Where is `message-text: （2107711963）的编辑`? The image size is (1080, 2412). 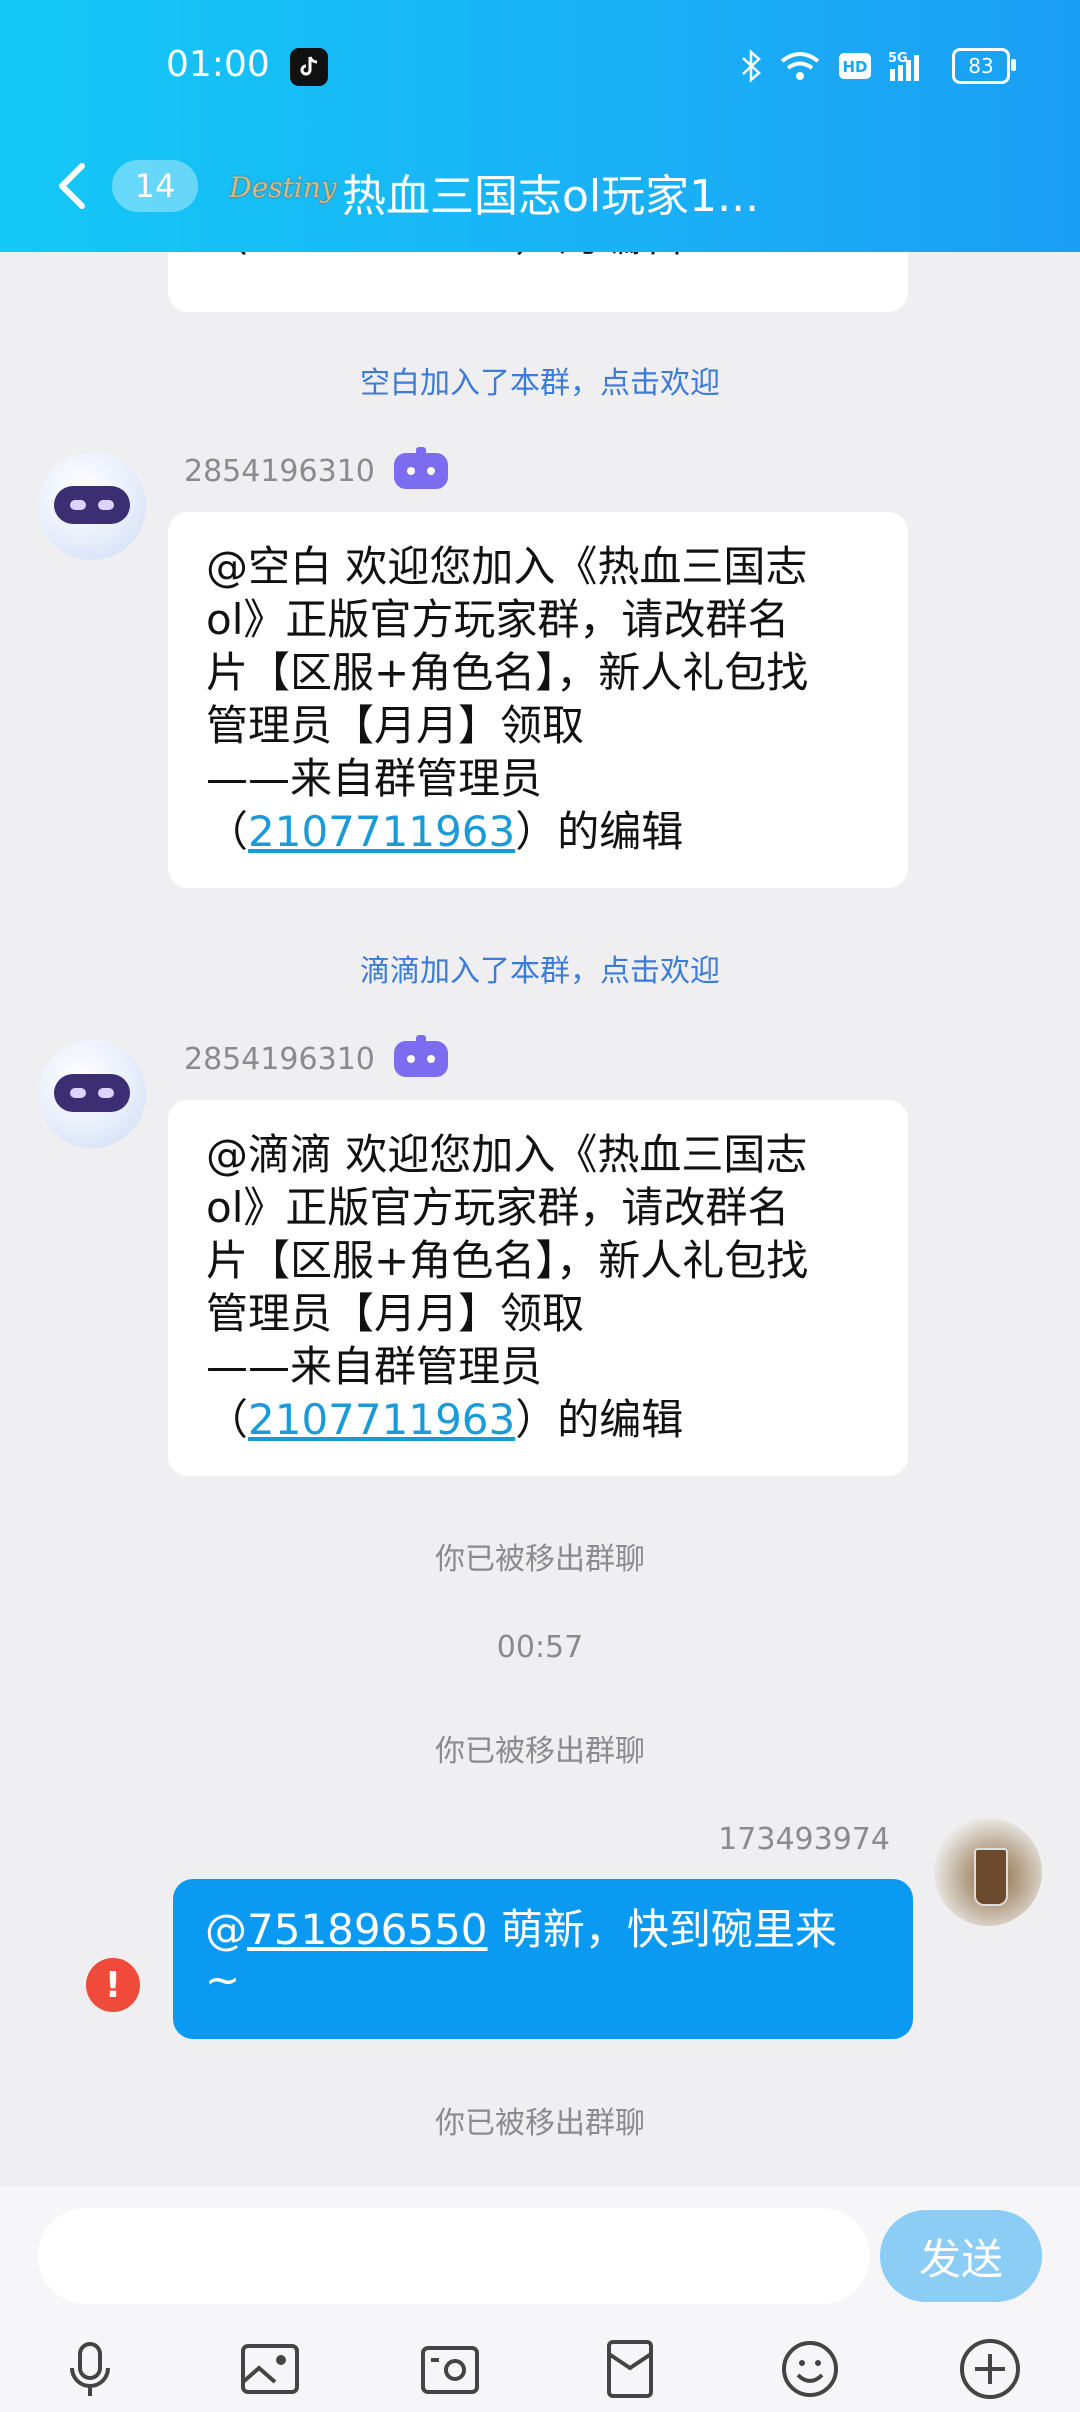 message-text: （2107711963）的编辑 is located at coordinates (540, 257).